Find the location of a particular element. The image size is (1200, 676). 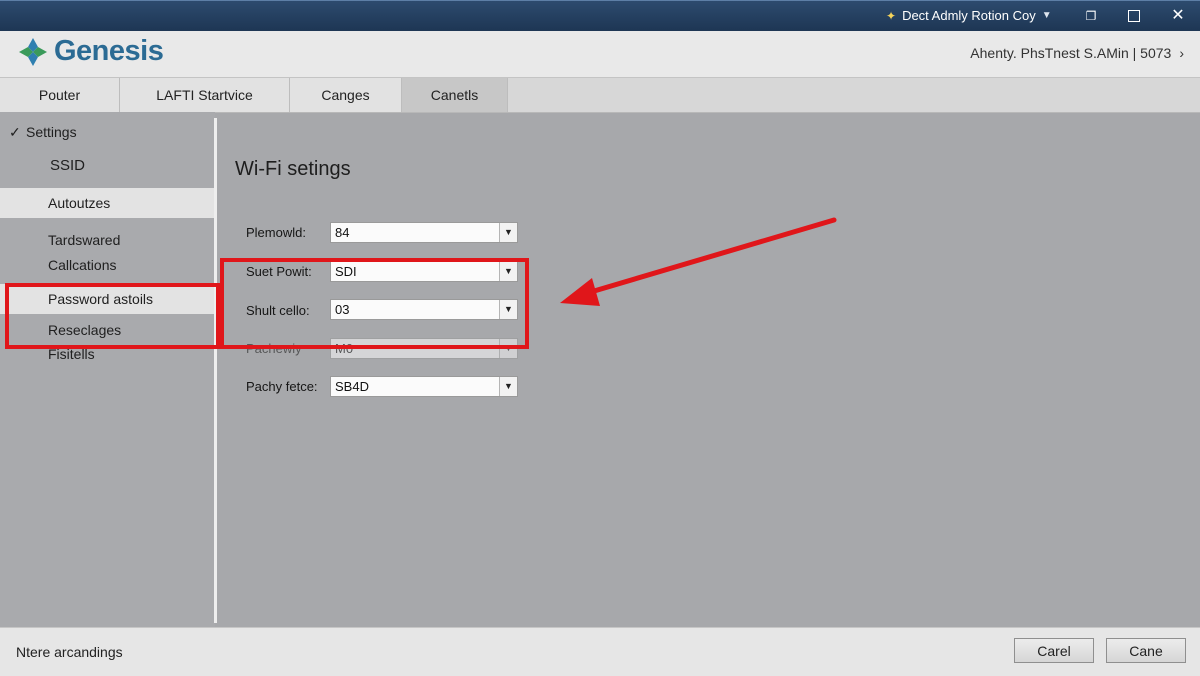

sidebar-section-settings: ✓ Settings is located at coordinates (107, 134).